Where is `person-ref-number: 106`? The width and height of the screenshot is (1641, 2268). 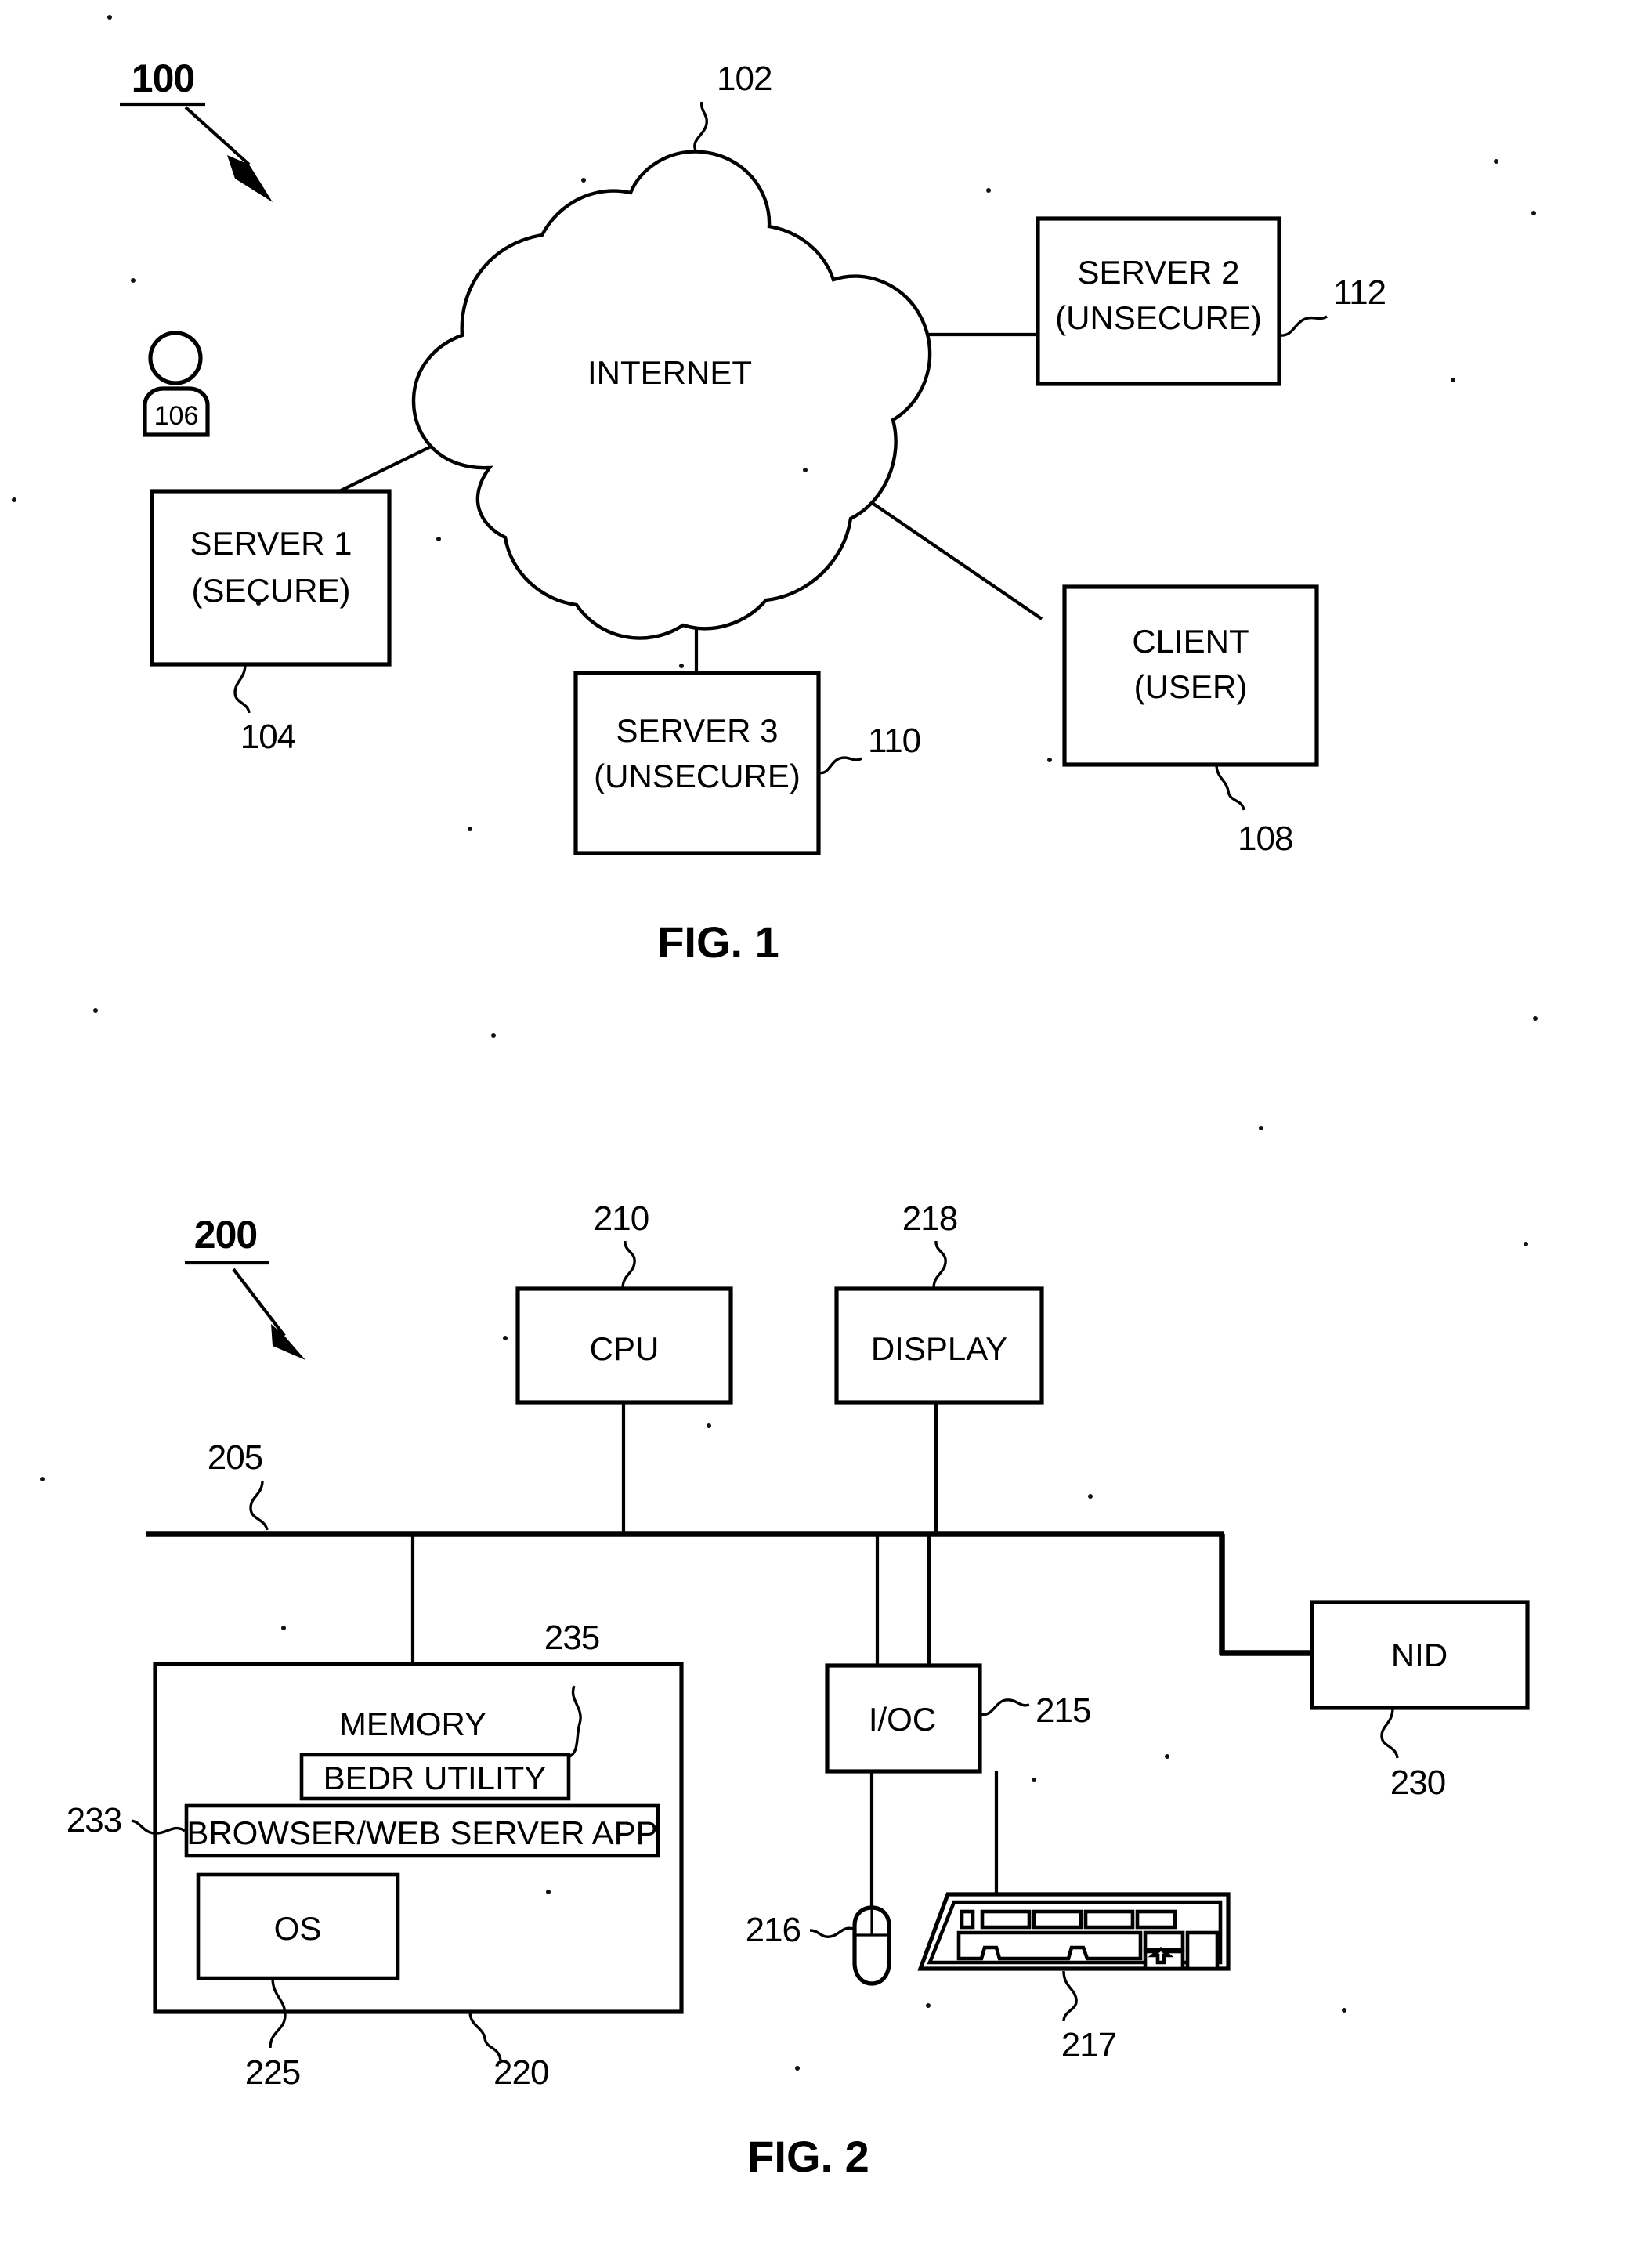
person-ref-number: 106 is located at coordinates (177, 416).